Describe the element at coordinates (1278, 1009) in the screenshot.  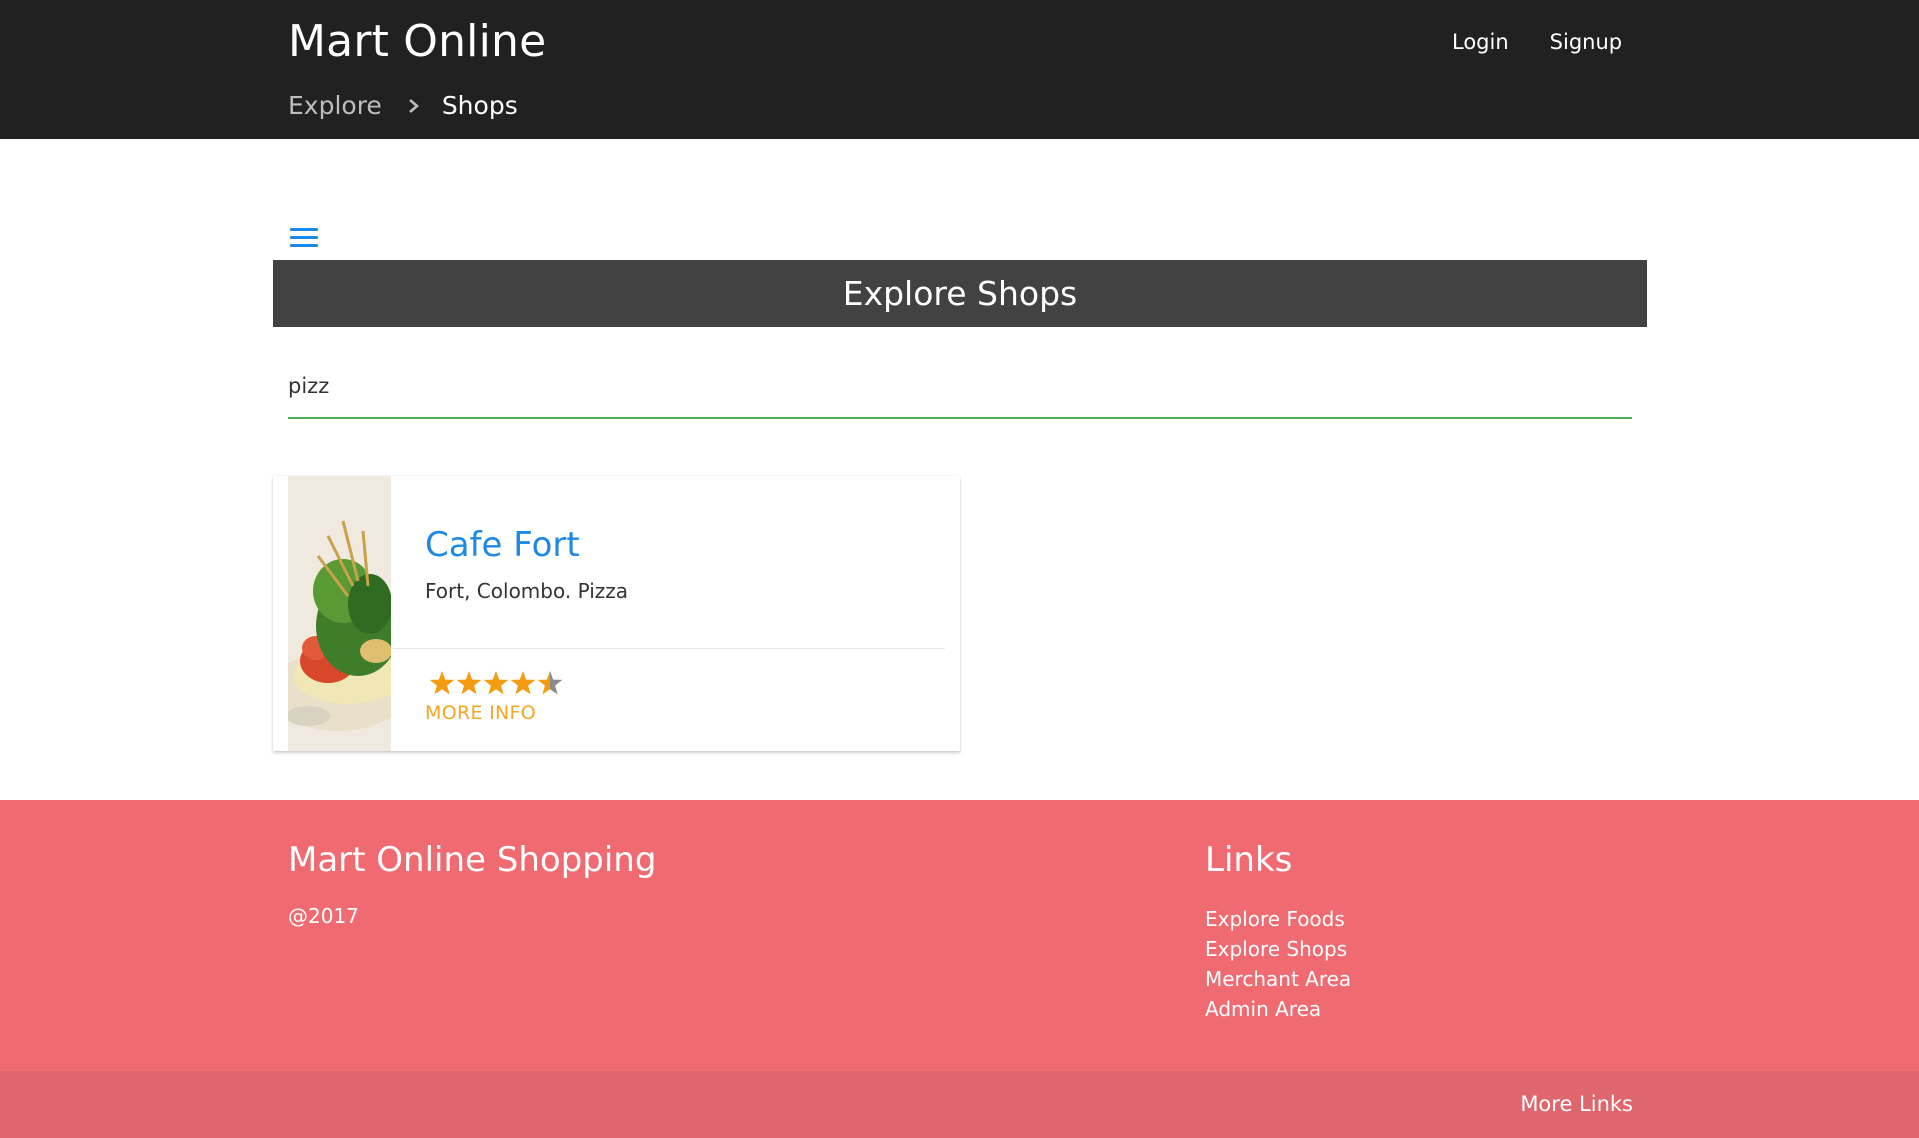
I see `footer-link-admin-area: Admin Area` at that location.